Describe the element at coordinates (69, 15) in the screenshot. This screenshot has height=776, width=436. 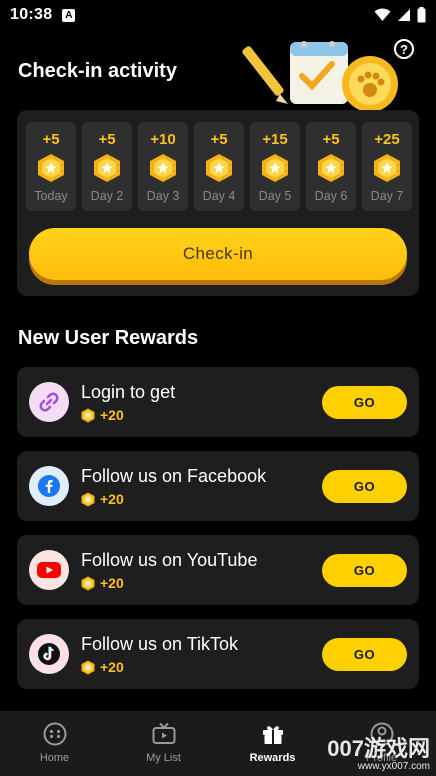
I see `notification-icon: A` at that location.